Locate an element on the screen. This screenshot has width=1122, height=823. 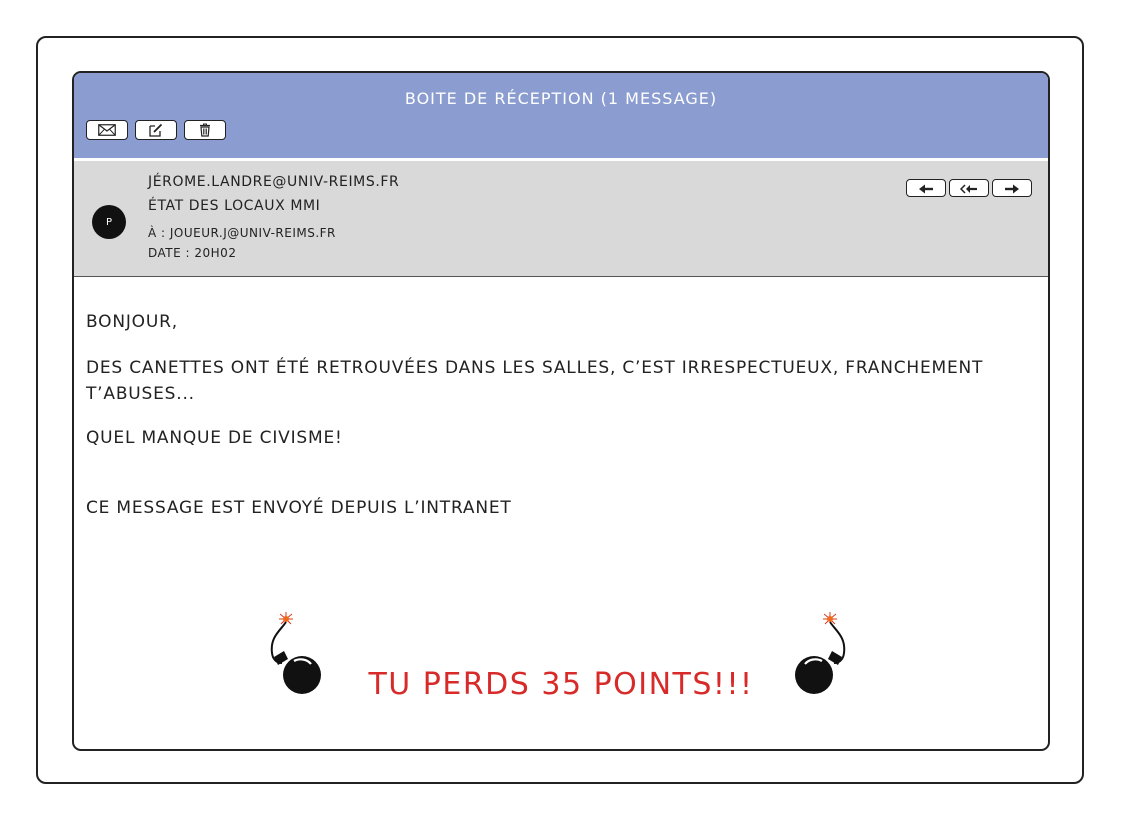
penalty-message: Tu perds 35 points!!! is located at coordinates (561, 684).